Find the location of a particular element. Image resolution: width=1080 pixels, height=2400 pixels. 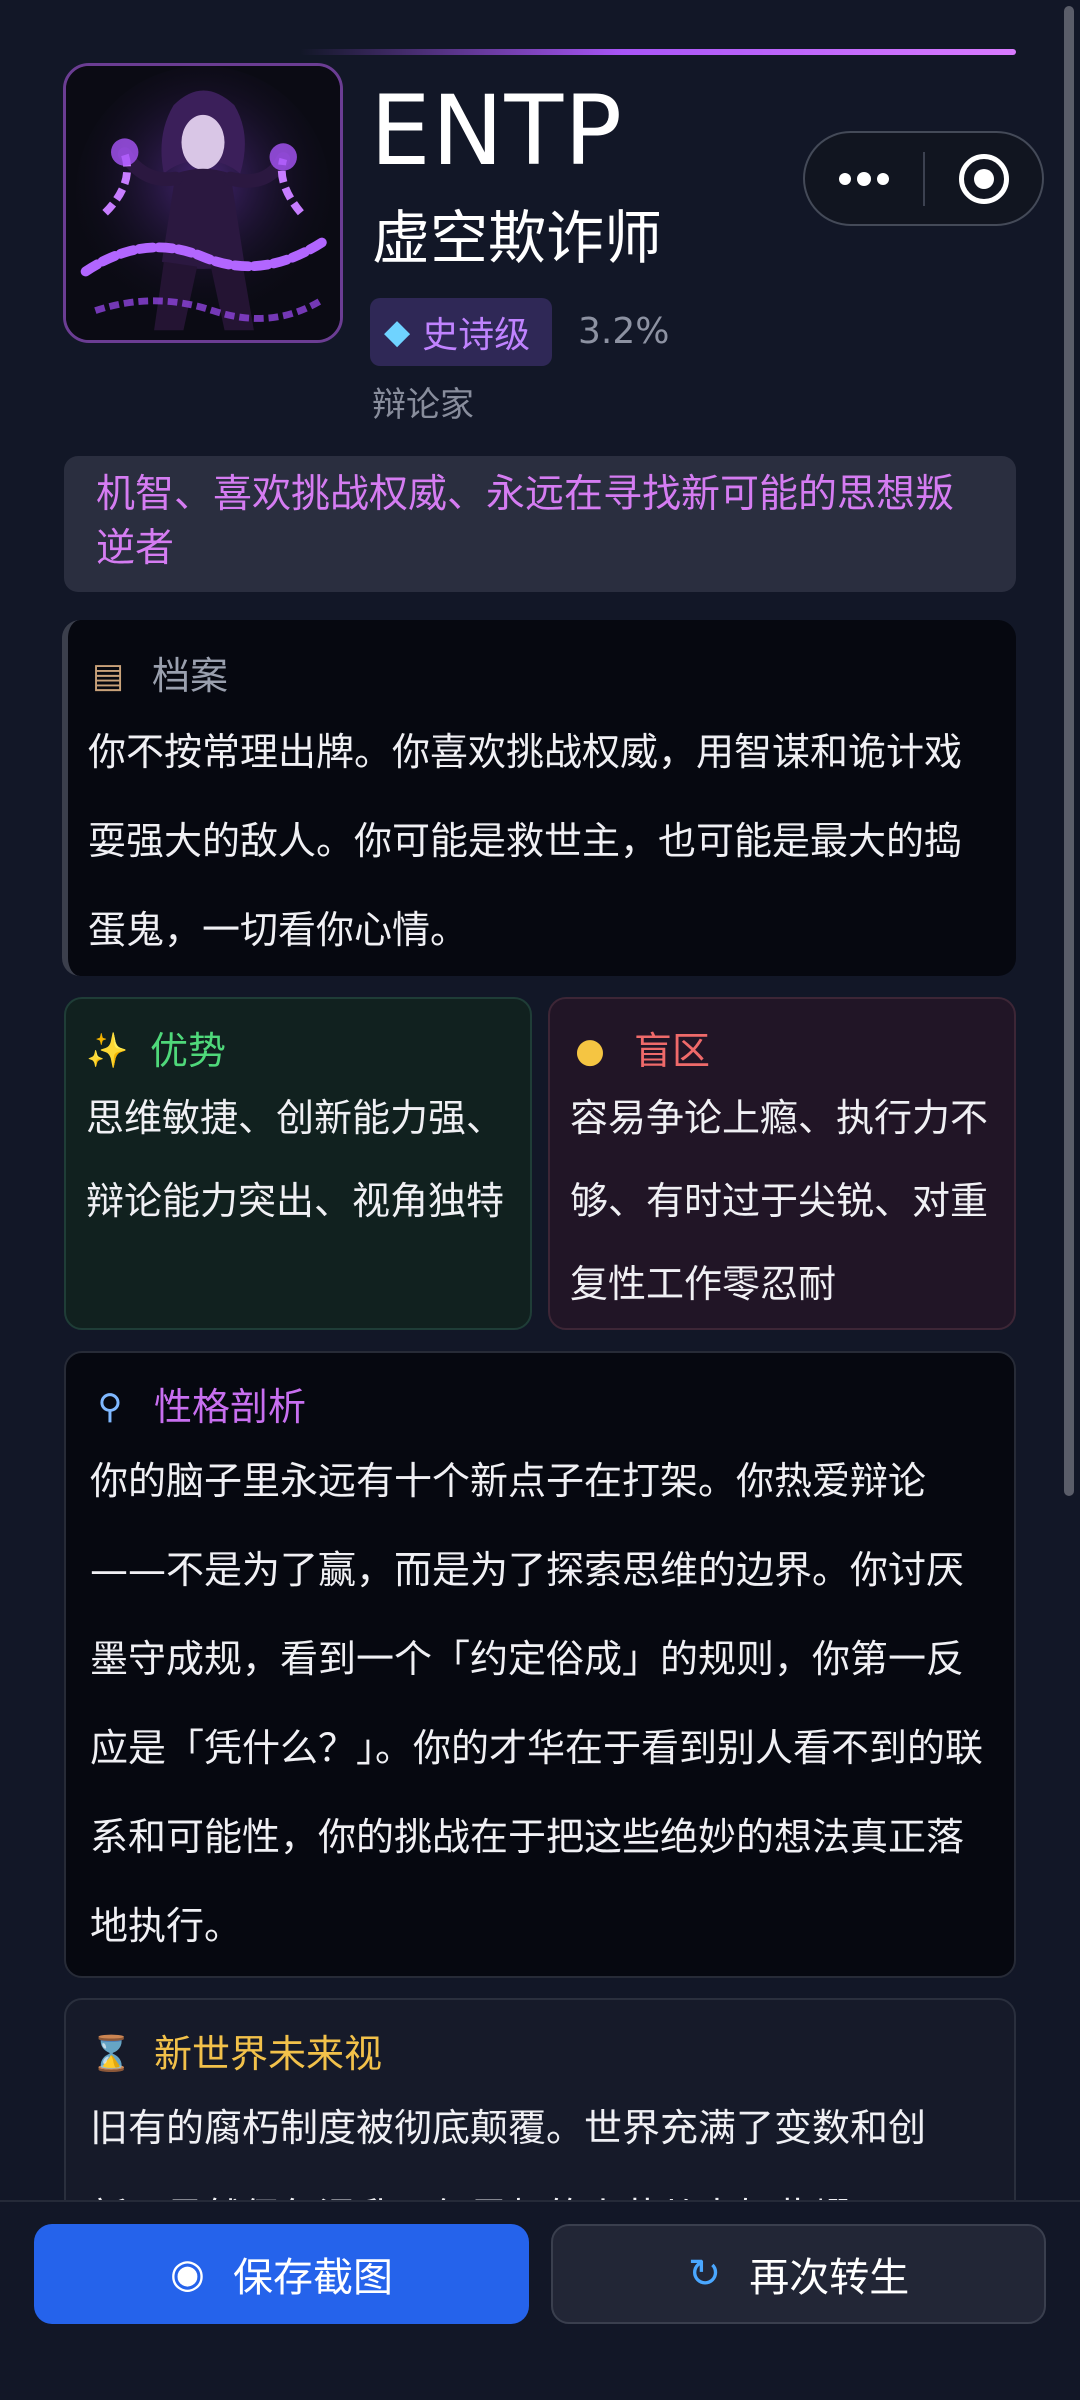

accent-line is located at coordinates (658, 52).